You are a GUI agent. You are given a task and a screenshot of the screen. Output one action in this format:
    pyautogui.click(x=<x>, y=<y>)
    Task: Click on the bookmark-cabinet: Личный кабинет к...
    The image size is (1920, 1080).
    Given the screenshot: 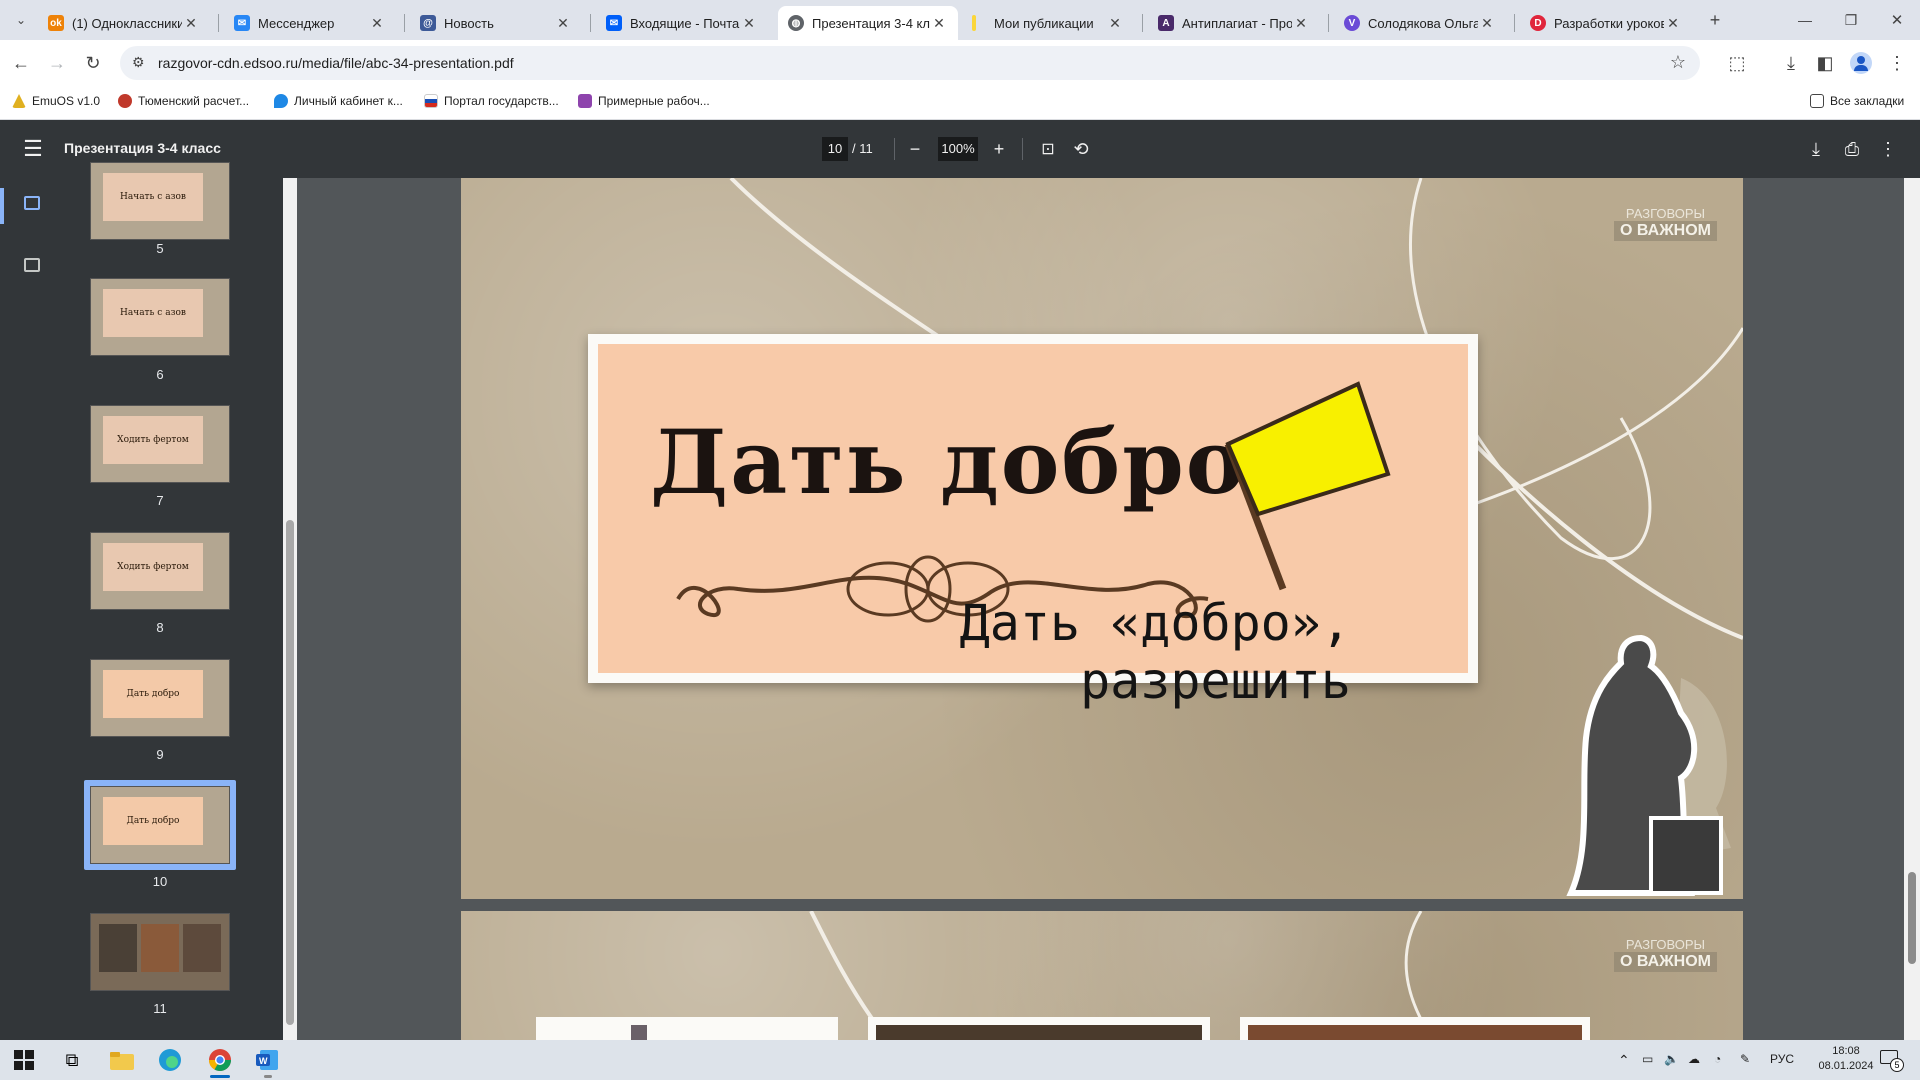 What is the action you would take?
    pyautogui.click(x=338, y=101)
    